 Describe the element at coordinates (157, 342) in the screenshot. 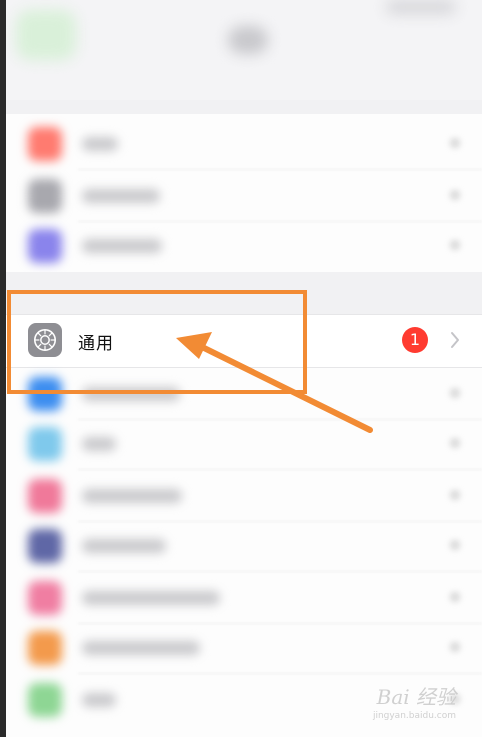

I see `annotation-highlight-box` at that location.